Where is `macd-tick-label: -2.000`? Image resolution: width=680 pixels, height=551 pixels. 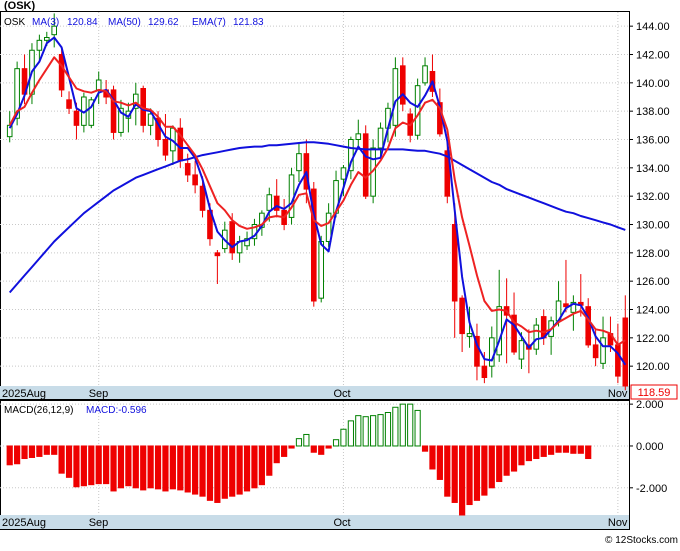
macd-tick-label: -2.000 is located at coordinates (651, 489).